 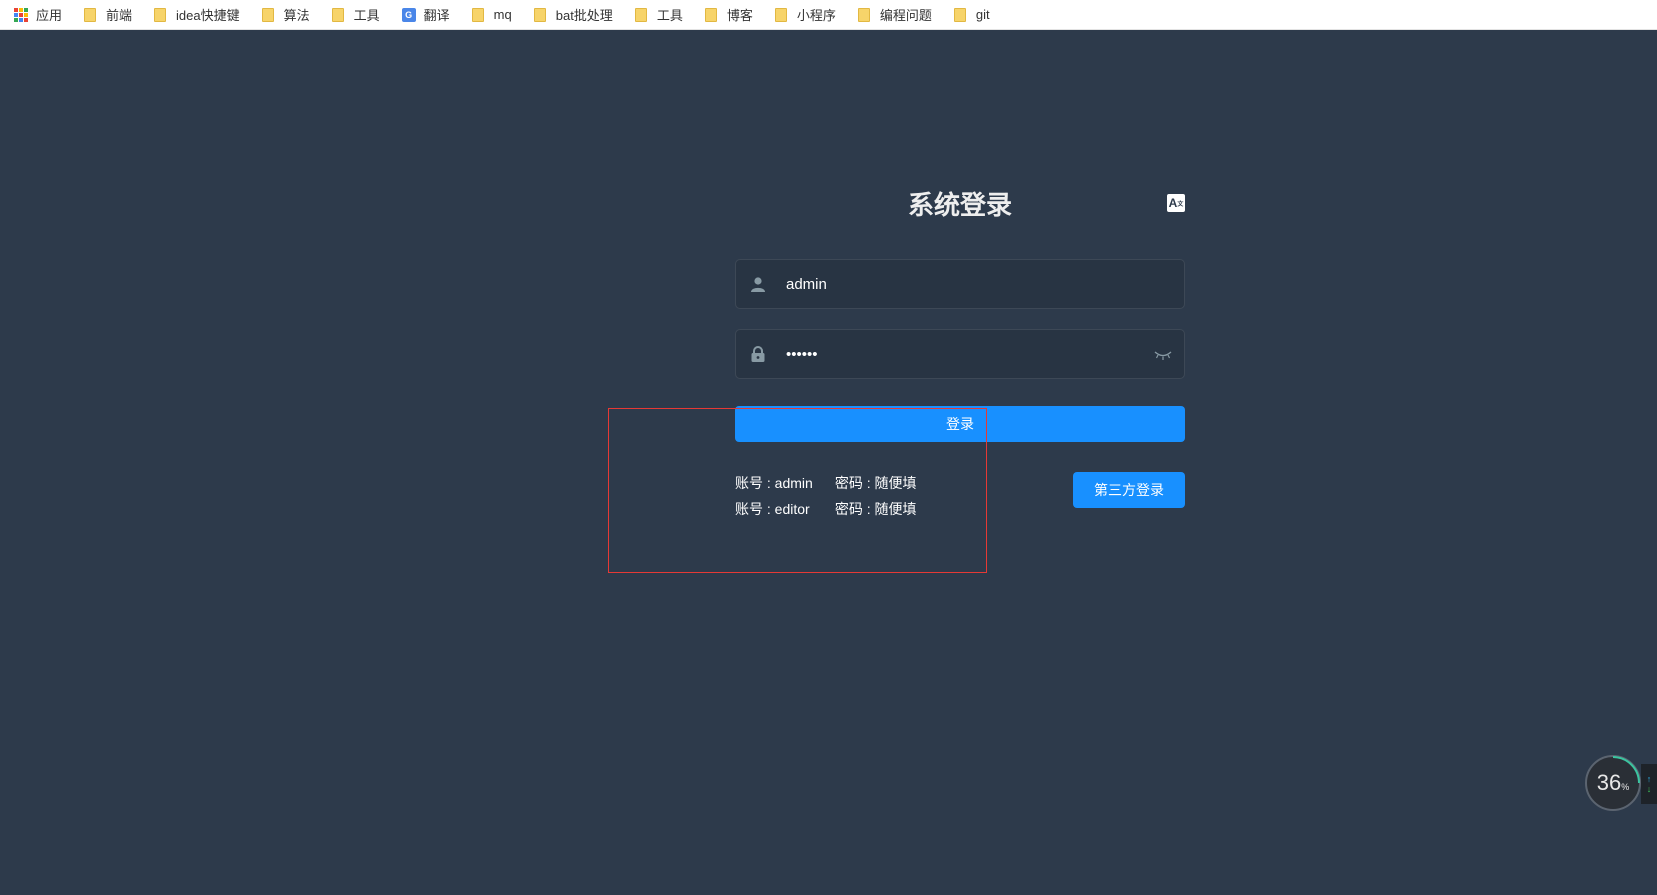 I want to click on login-form: 系统登录 A文 登录, so click(x=960, y=348).